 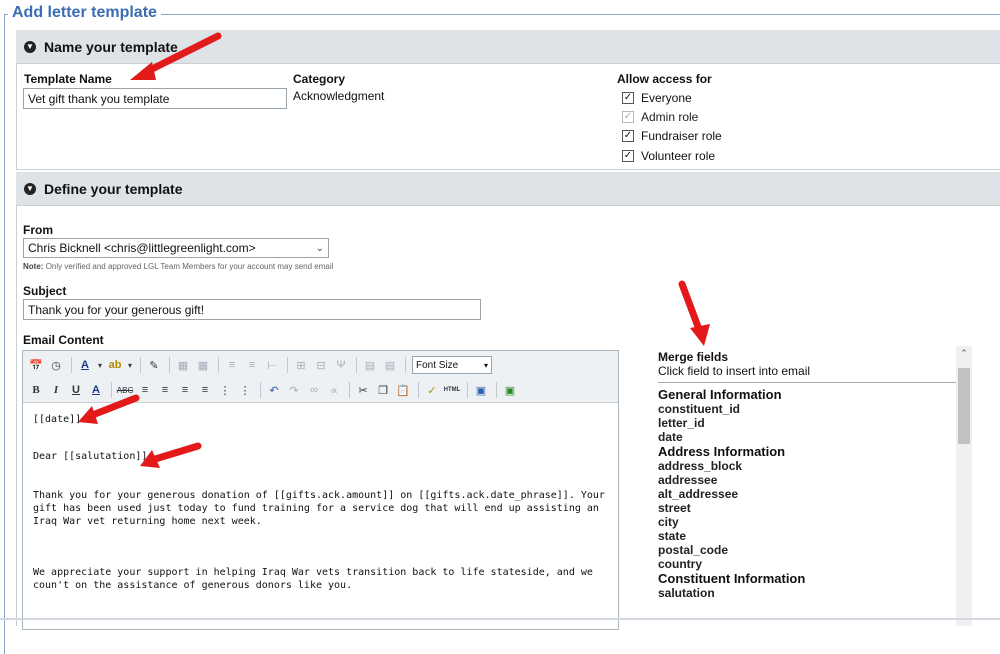 What do you see at coordinates (36, 390) in the screenshot?
I see `bold-icon: B` at bounding box center [36, 390].